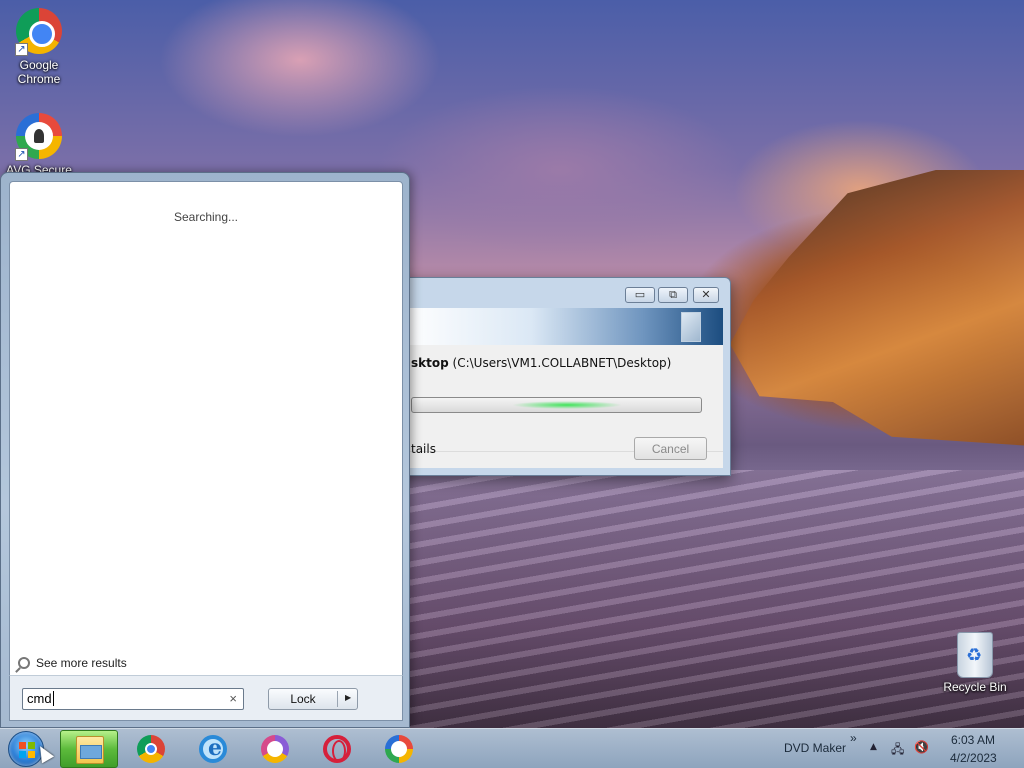 Image resolution: width=1024 pixels, height=768 pixels. I want to click on chrome-icon: ↗, so click(39, 32).